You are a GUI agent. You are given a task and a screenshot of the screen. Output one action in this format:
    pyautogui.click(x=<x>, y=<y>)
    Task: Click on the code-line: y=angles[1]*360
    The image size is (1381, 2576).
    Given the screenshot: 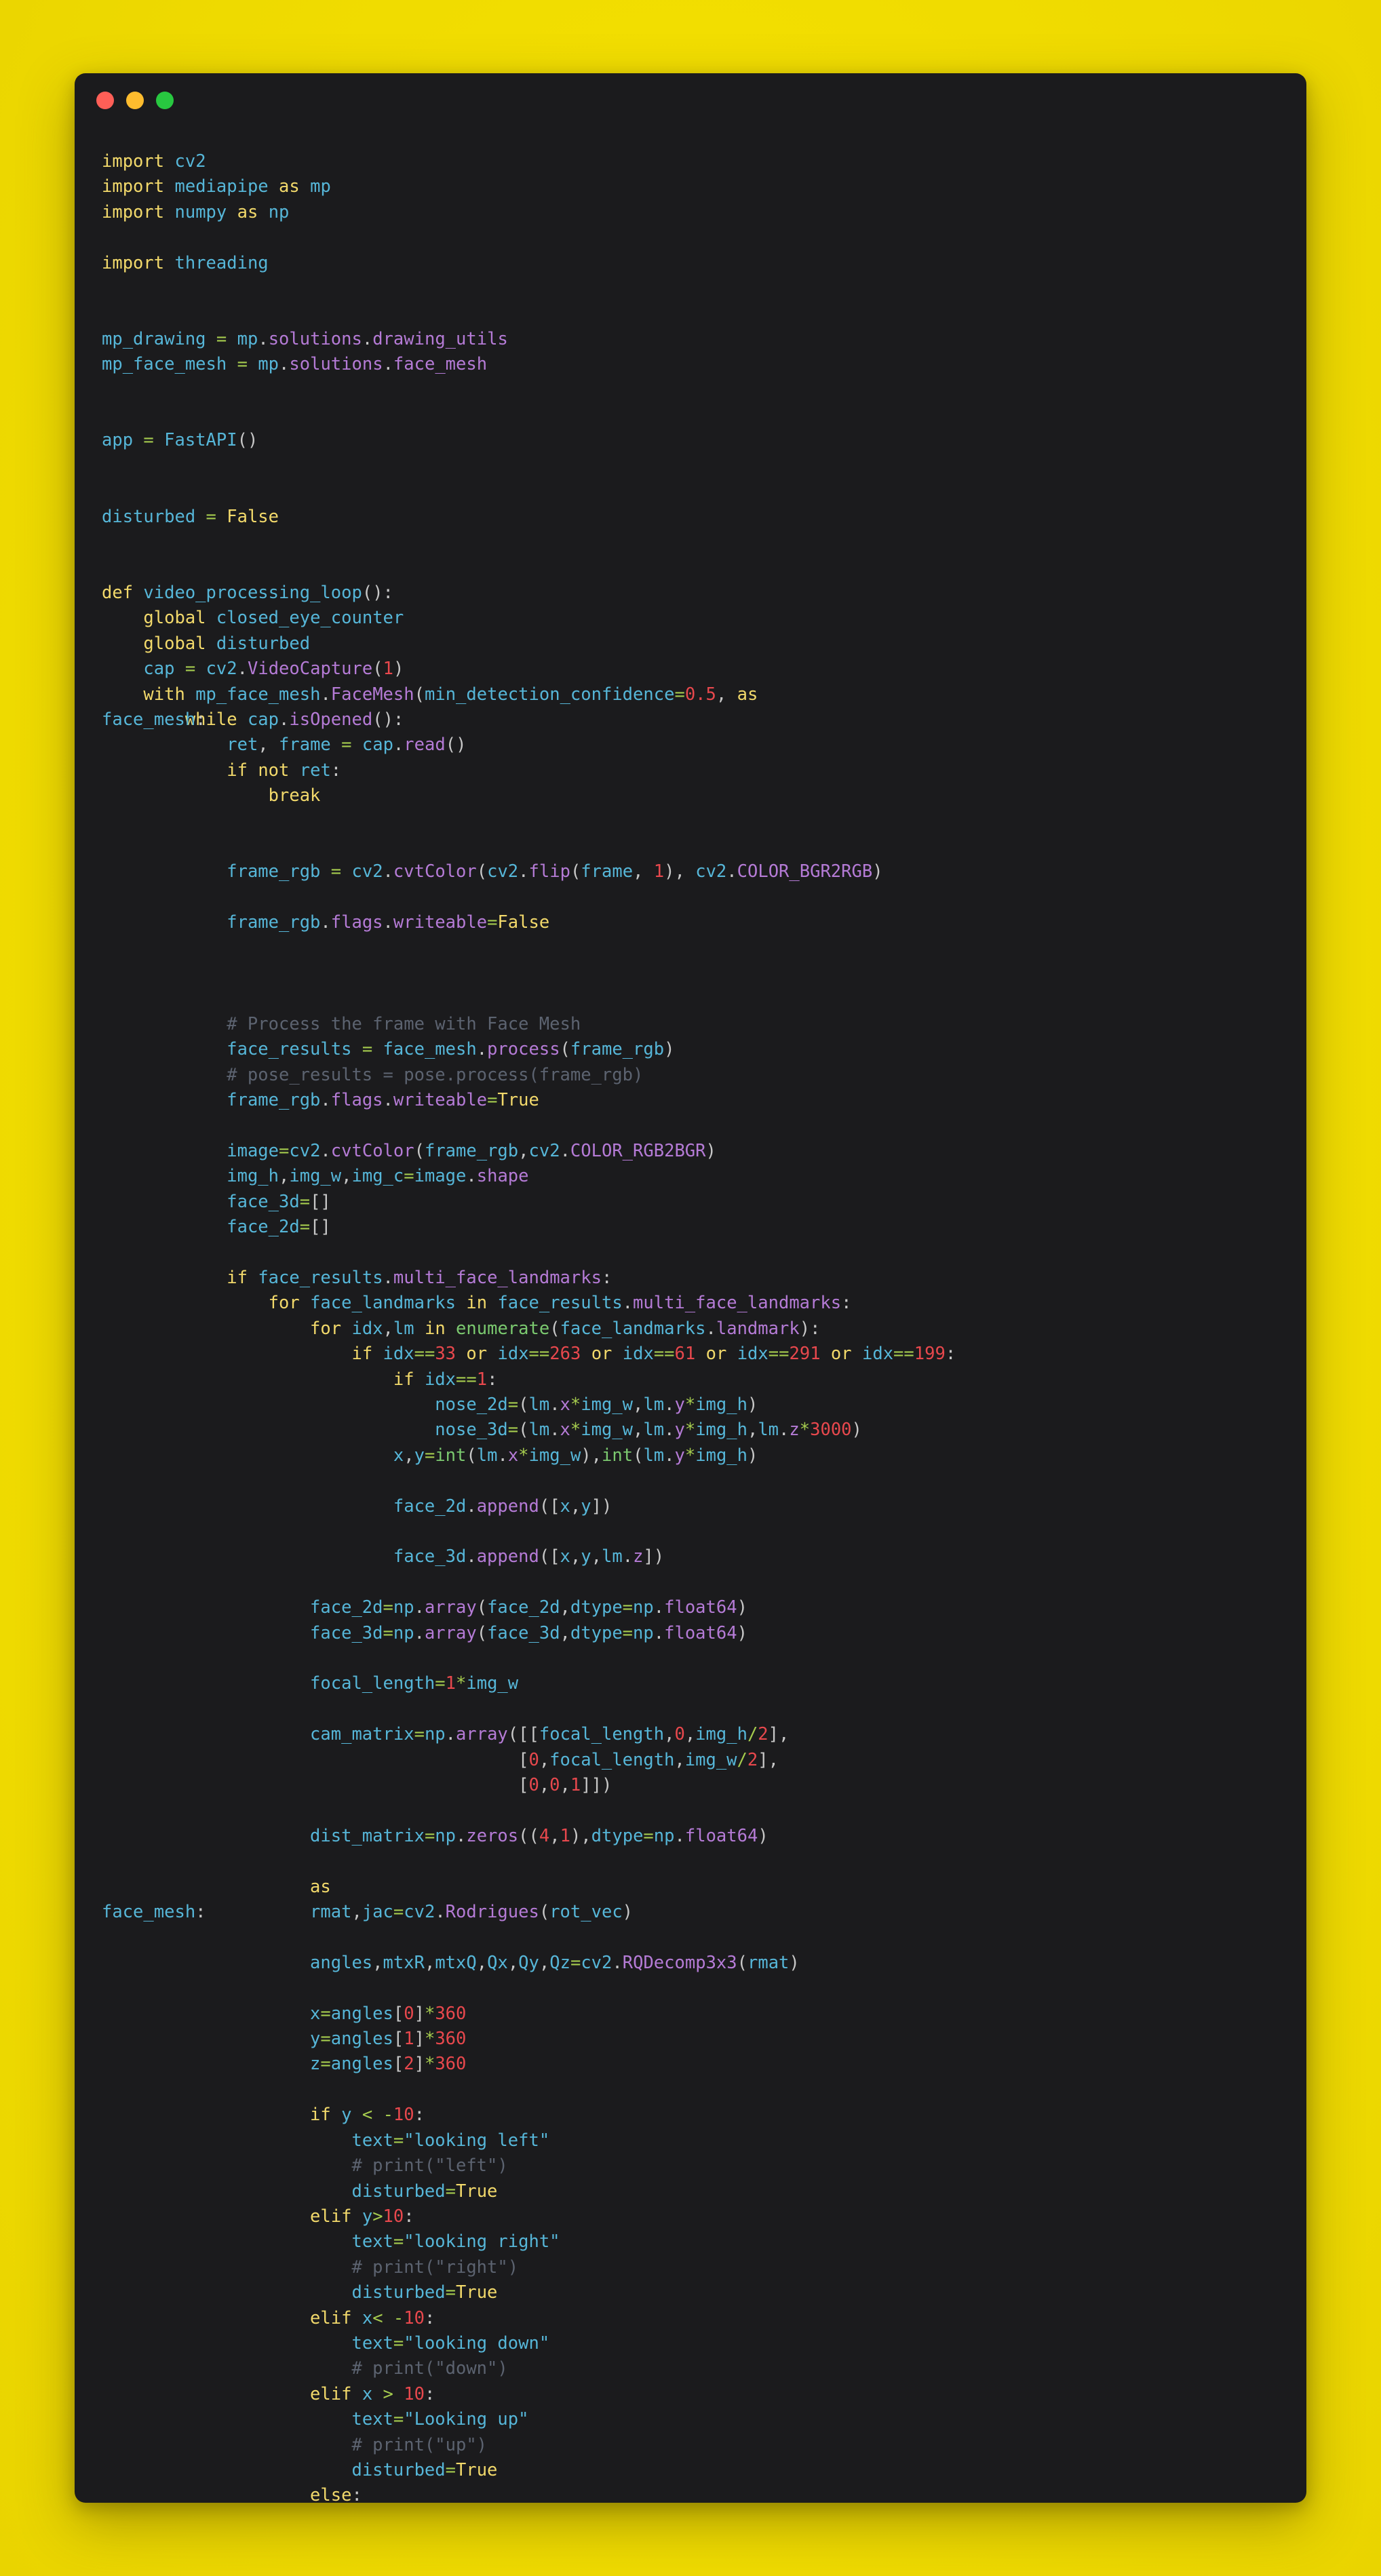 What is the action you would take?
    pyautogui.click(x=389, y=2039)
    